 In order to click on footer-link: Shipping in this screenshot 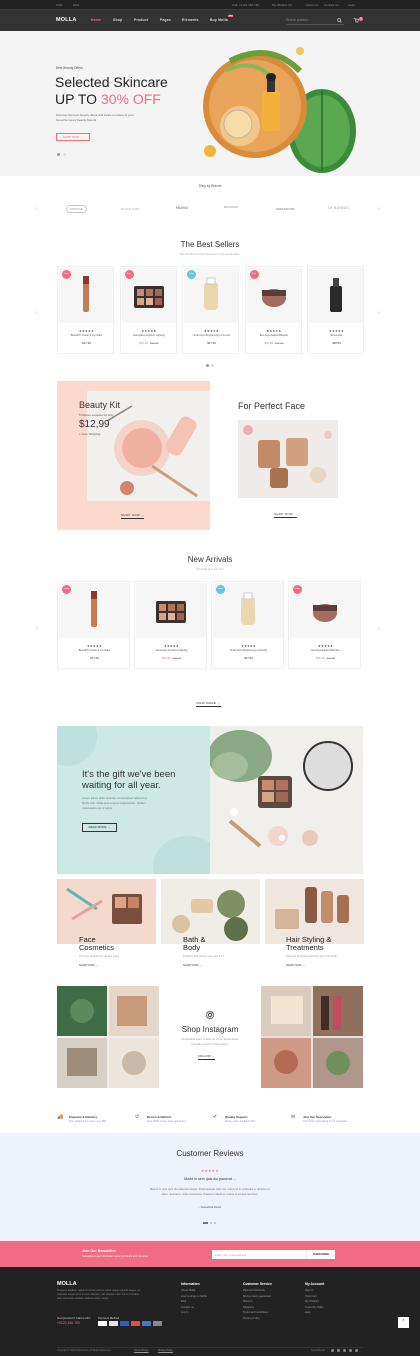, I will do `click(248, 1307)`.